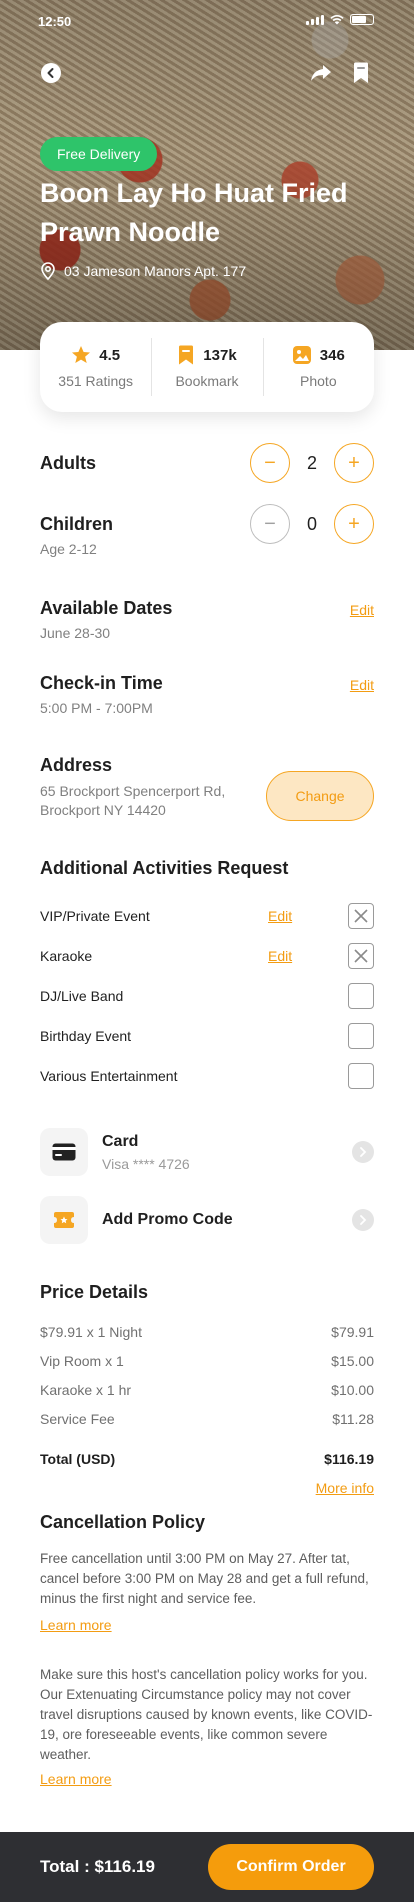 The height and width of the screenshot is (1902, 414). I want to click on children-decrease-button: −, so click(270, 524).